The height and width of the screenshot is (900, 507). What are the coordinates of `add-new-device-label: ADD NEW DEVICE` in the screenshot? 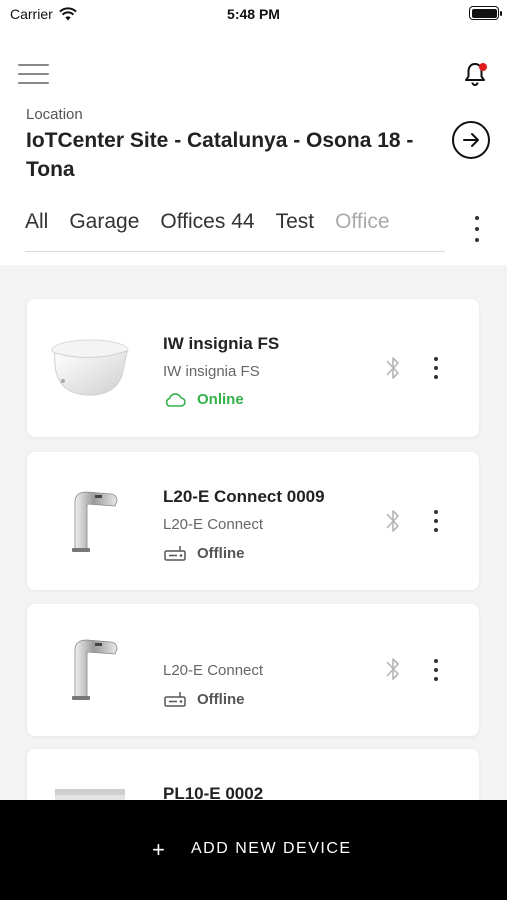 It's located at (271, 848).